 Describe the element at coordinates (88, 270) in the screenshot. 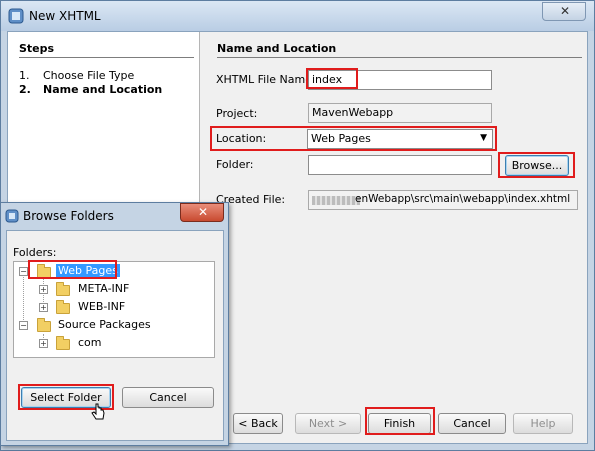

I see `tree-label: Web Pages` at that location.